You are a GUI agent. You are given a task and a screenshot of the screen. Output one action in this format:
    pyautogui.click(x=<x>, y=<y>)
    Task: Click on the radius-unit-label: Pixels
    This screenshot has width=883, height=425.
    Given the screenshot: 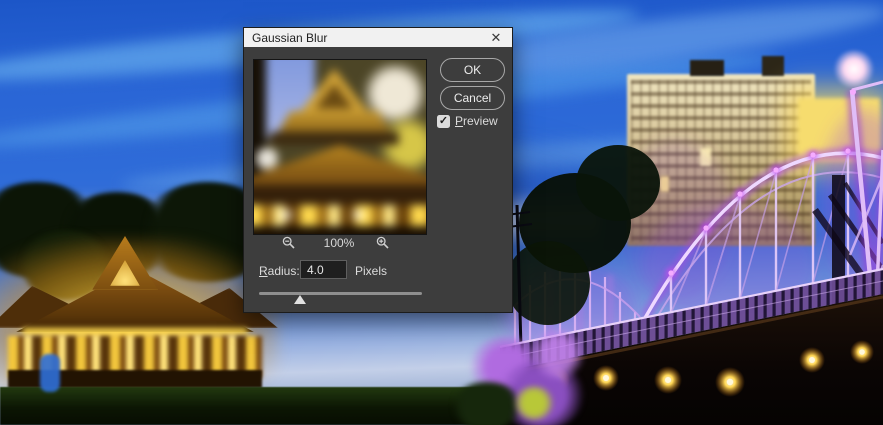 What is the action you would take?
    pyautogui.click(x=371, y=271)
    